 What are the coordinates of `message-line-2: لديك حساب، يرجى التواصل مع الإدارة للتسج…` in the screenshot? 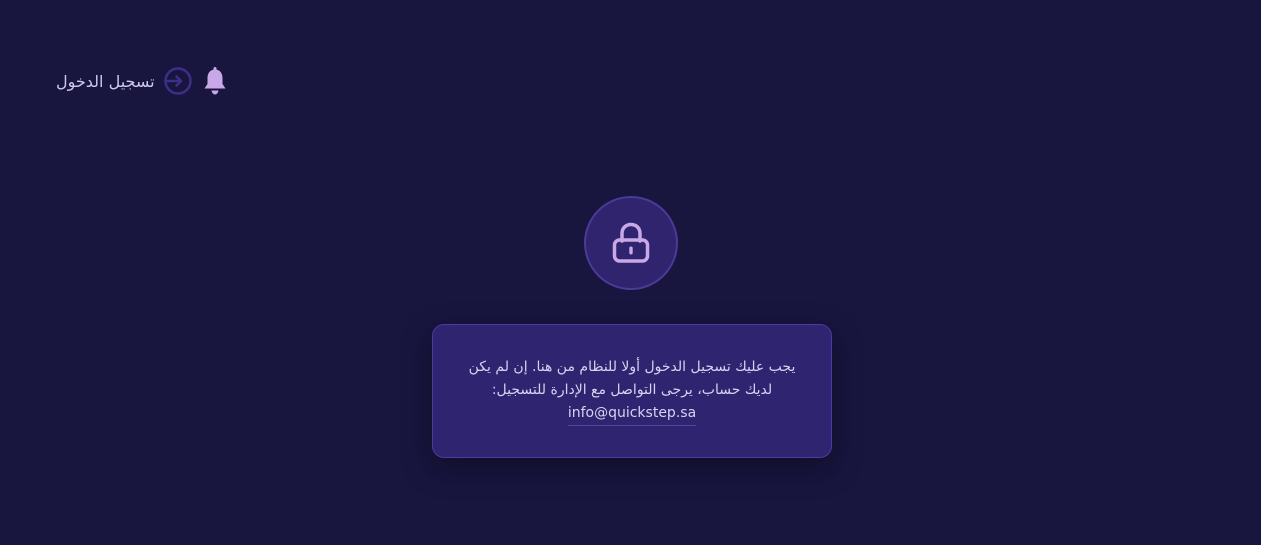 It's located at (632, 390).